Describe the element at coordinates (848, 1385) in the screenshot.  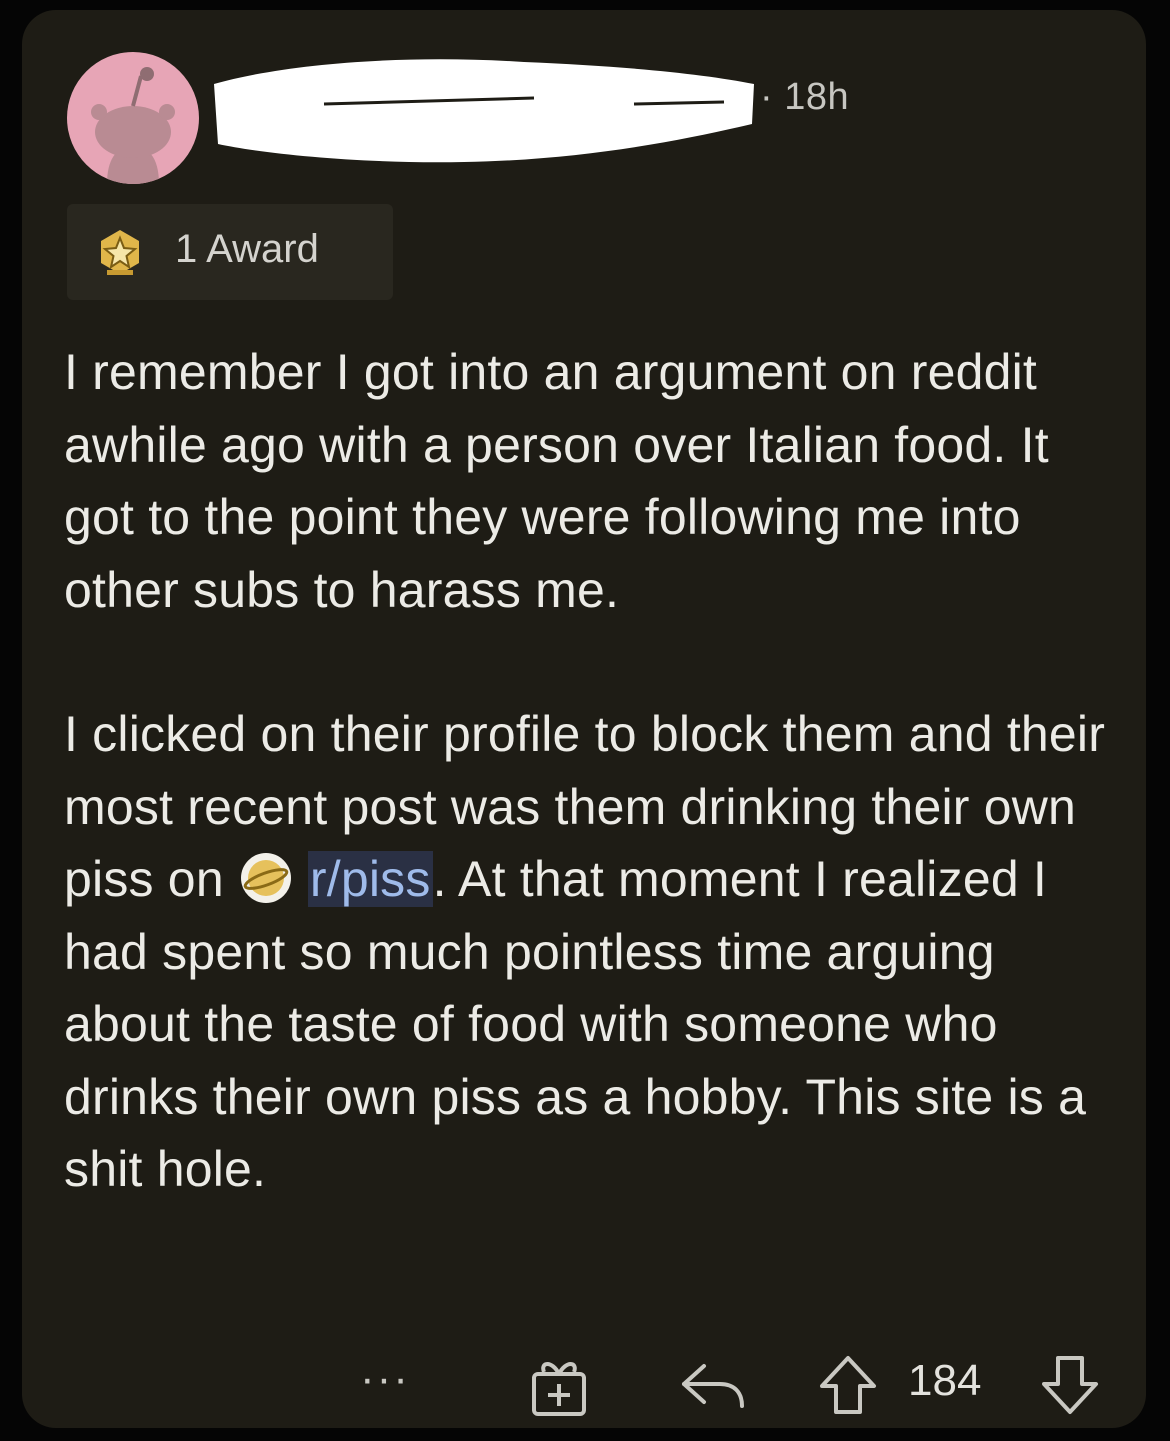
I see `upvote-icon` at that location.